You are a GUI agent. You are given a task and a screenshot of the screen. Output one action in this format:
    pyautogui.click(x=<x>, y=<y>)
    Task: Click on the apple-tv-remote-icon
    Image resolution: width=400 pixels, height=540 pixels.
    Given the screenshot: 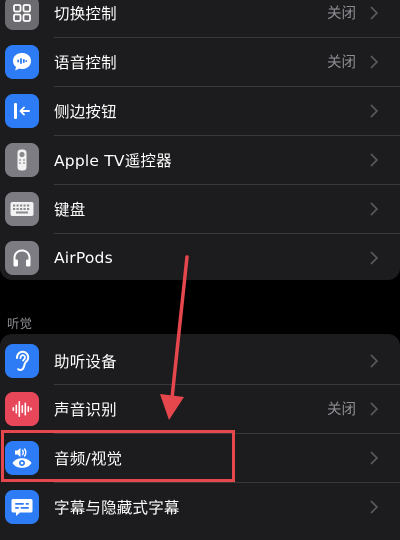 What is the action you would take?
    pyautogui.click(x=22, y=159)
    